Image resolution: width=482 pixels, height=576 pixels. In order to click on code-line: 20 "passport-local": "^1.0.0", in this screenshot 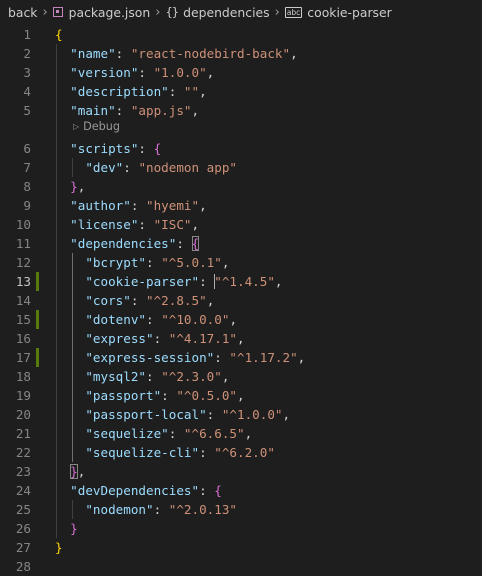, I will do `click(241, 414)`.